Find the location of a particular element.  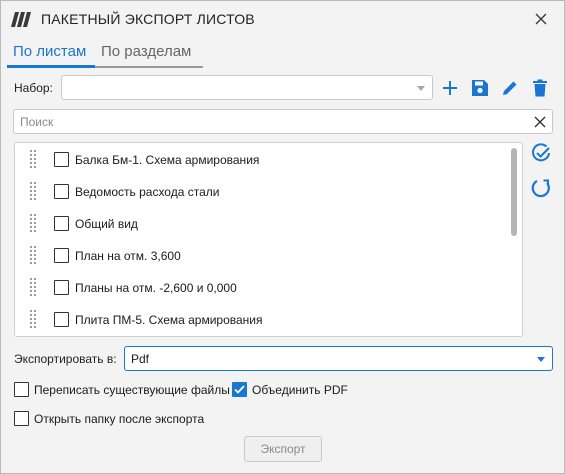

deselect-all-button is located at coordinates (541, 188).